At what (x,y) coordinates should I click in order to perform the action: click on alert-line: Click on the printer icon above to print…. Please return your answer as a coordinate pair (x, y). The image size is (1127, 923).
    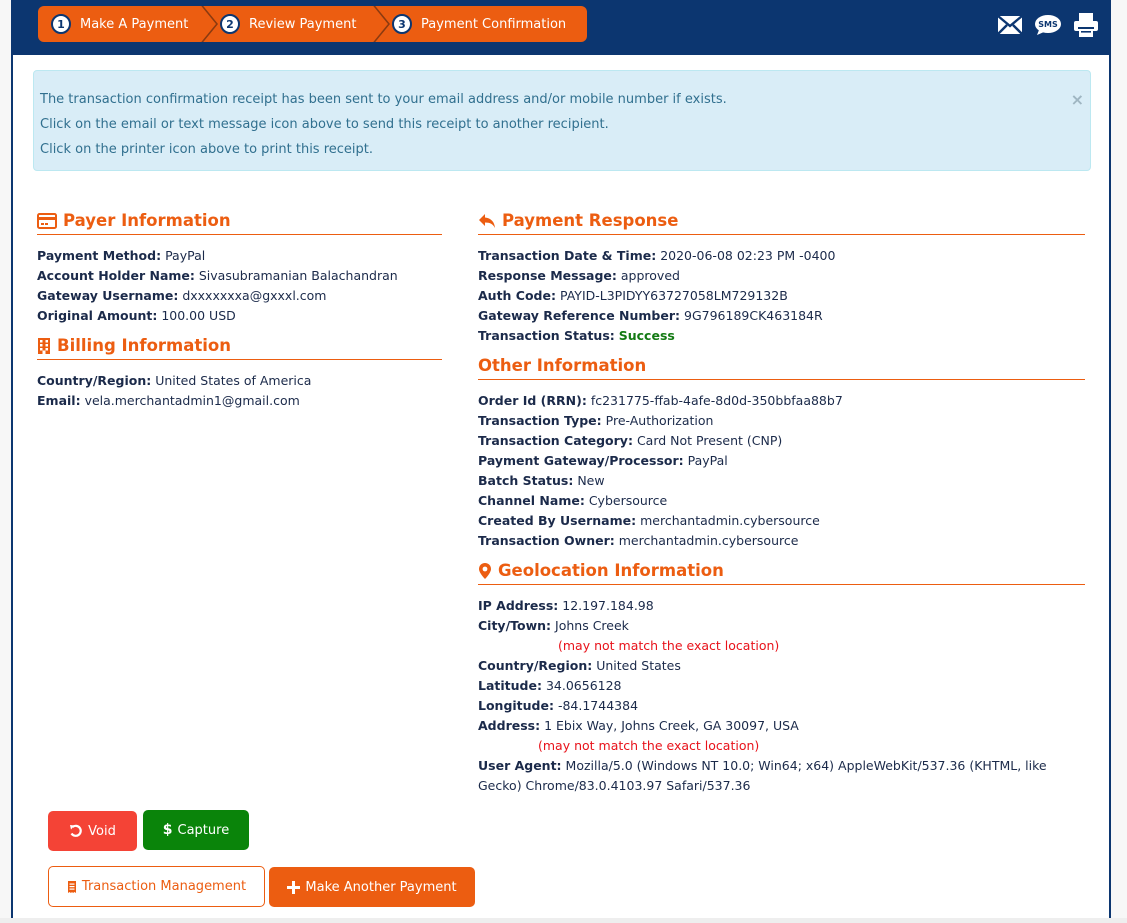
    Looking at the image, I should click on (207, 149).